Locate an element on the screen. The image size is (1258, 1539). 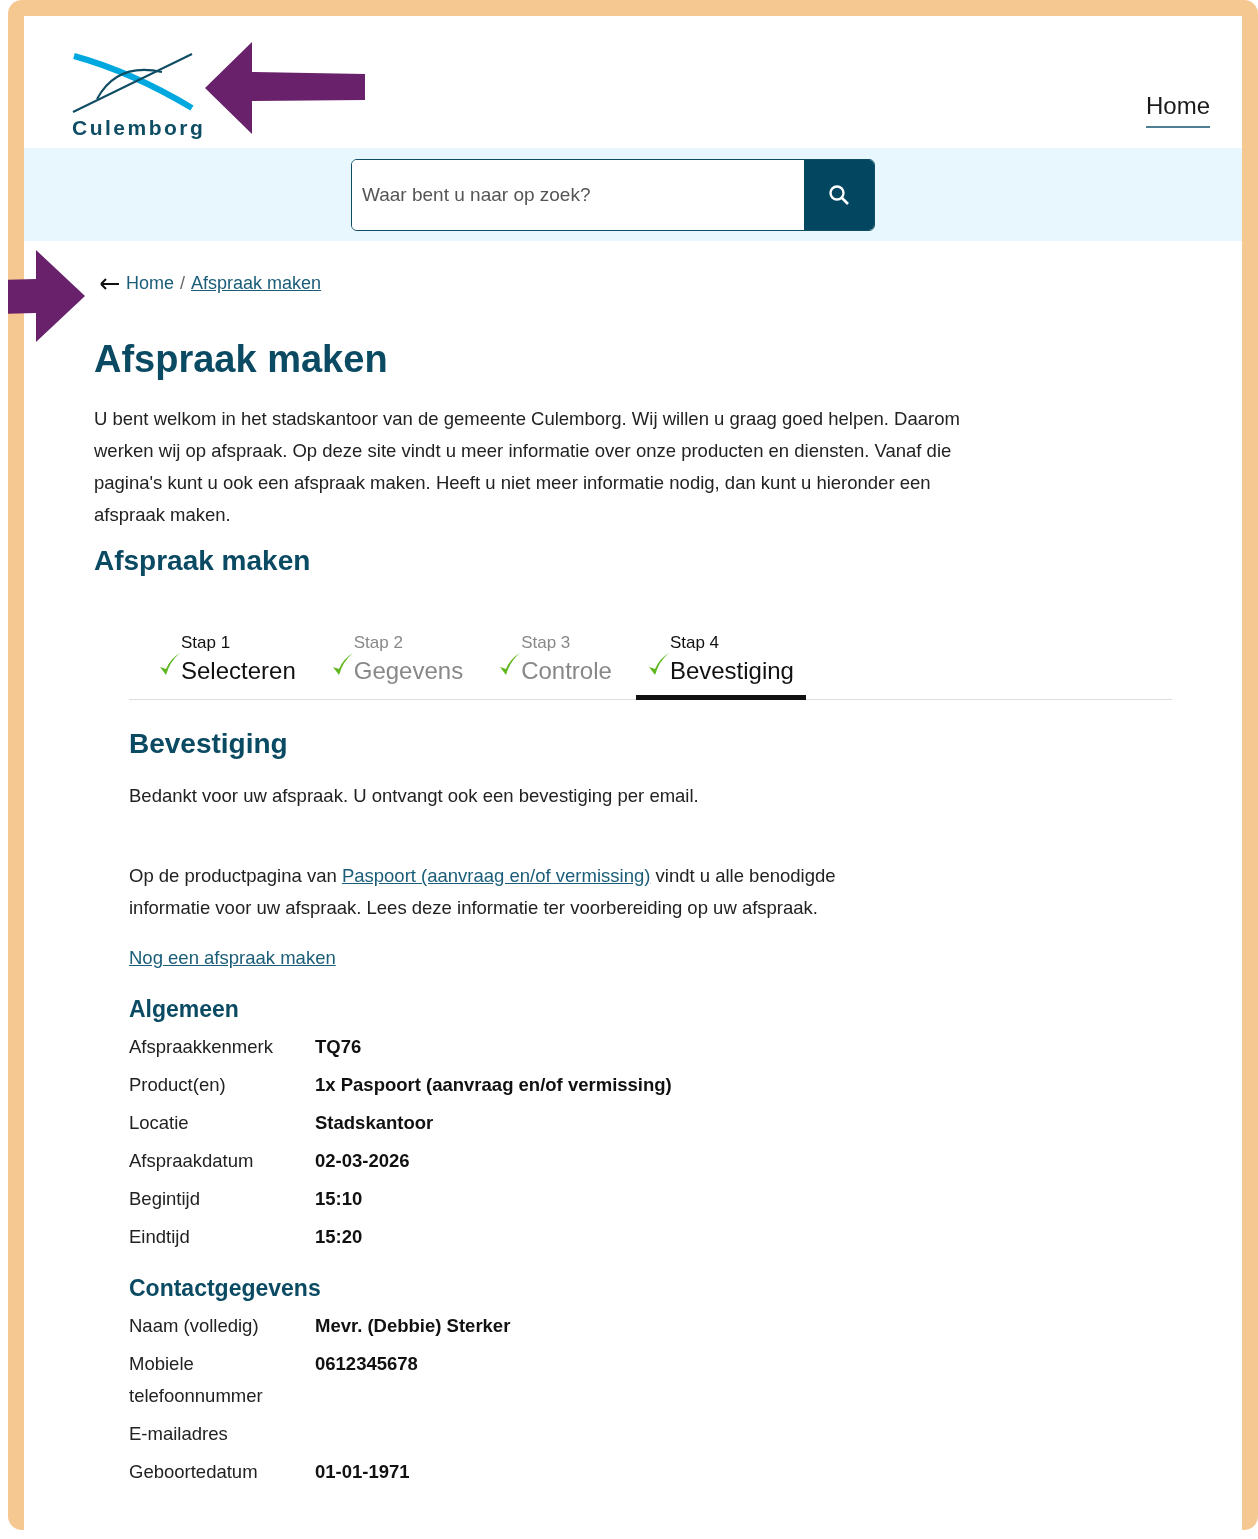
step-tab: Stap 4 Bevestiging is located at coordinates (720, 666).